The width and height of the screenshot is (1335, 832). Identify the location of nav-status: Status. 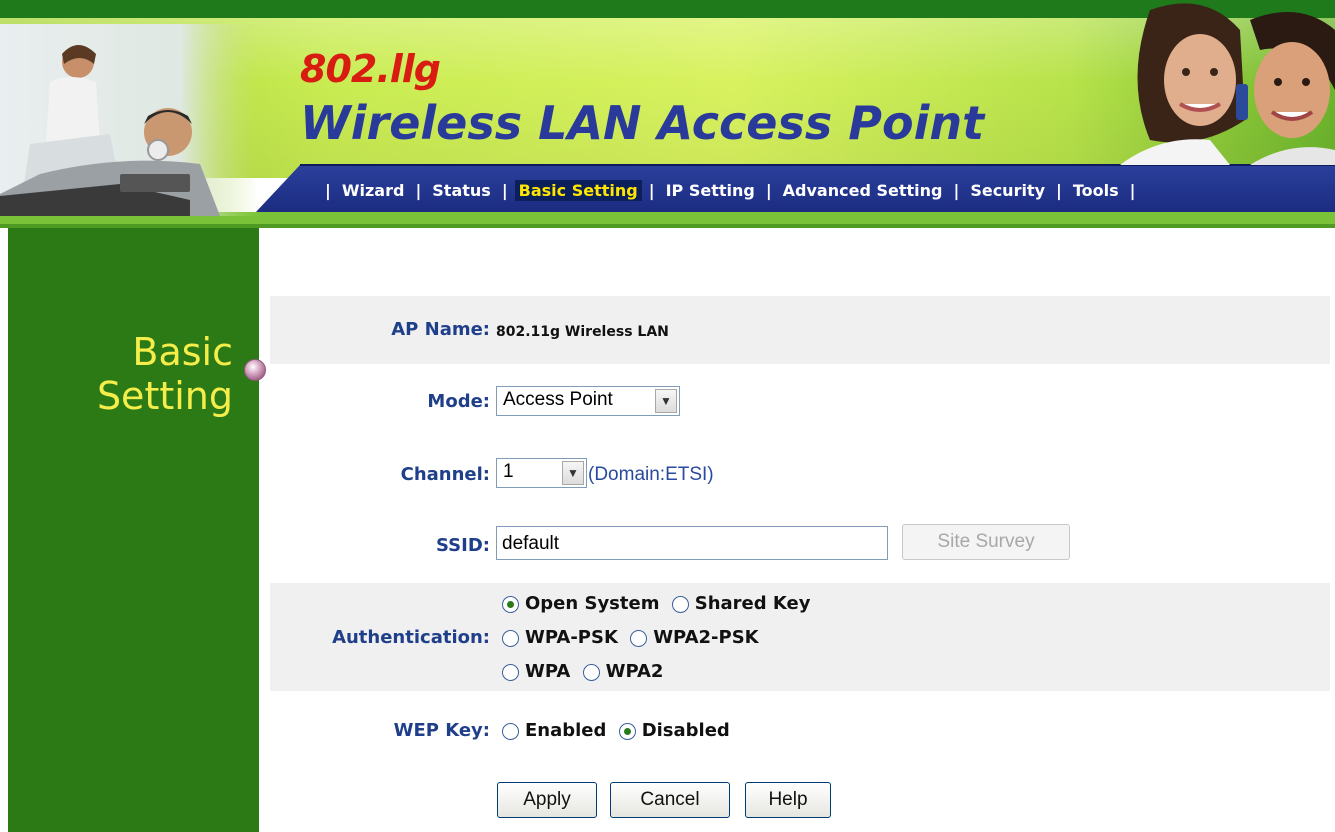
(461, 190).